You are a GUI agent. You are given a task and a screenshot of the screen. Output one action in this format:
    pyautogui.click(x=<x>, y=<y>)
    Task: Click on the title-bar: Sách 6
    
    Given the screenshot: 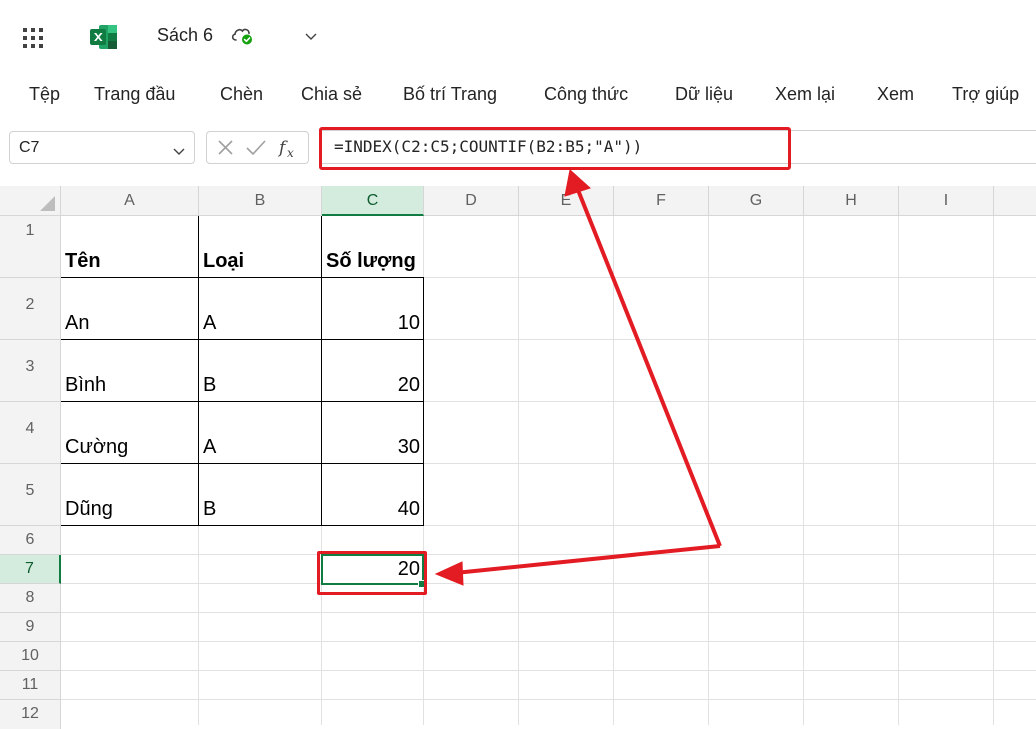 What is the action you would take?
    pyautogui.click(x=518, y=36)
    